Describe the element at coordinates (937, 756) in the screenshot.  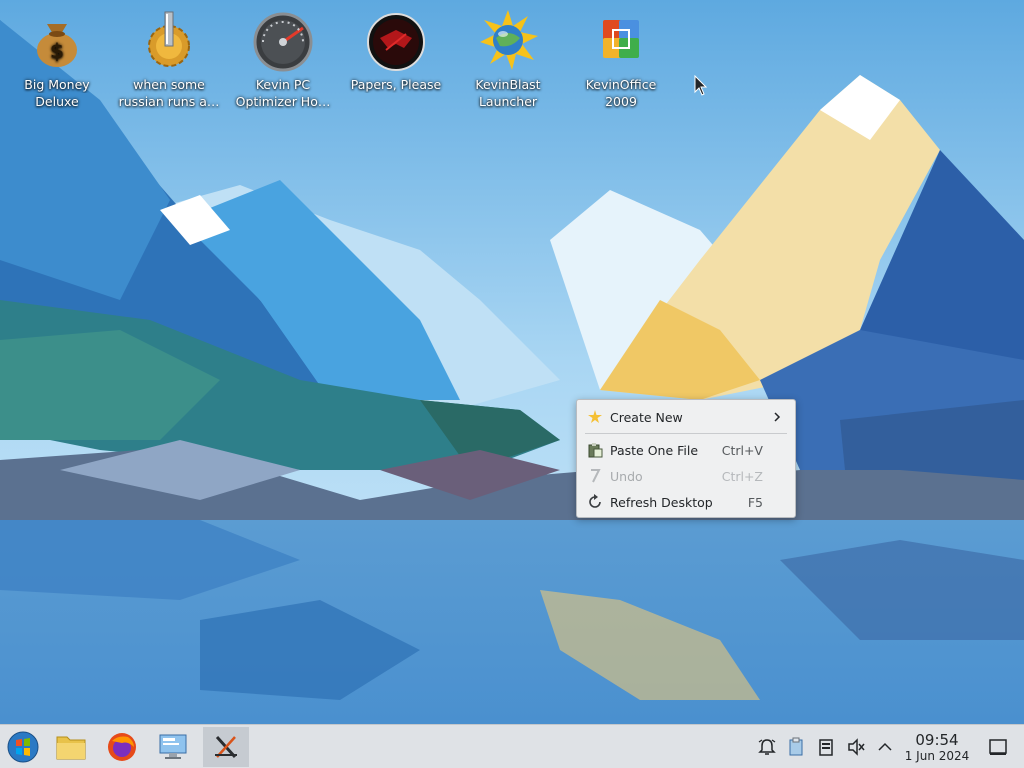
I see `clock-date: 1 Jun 2024` at that location.